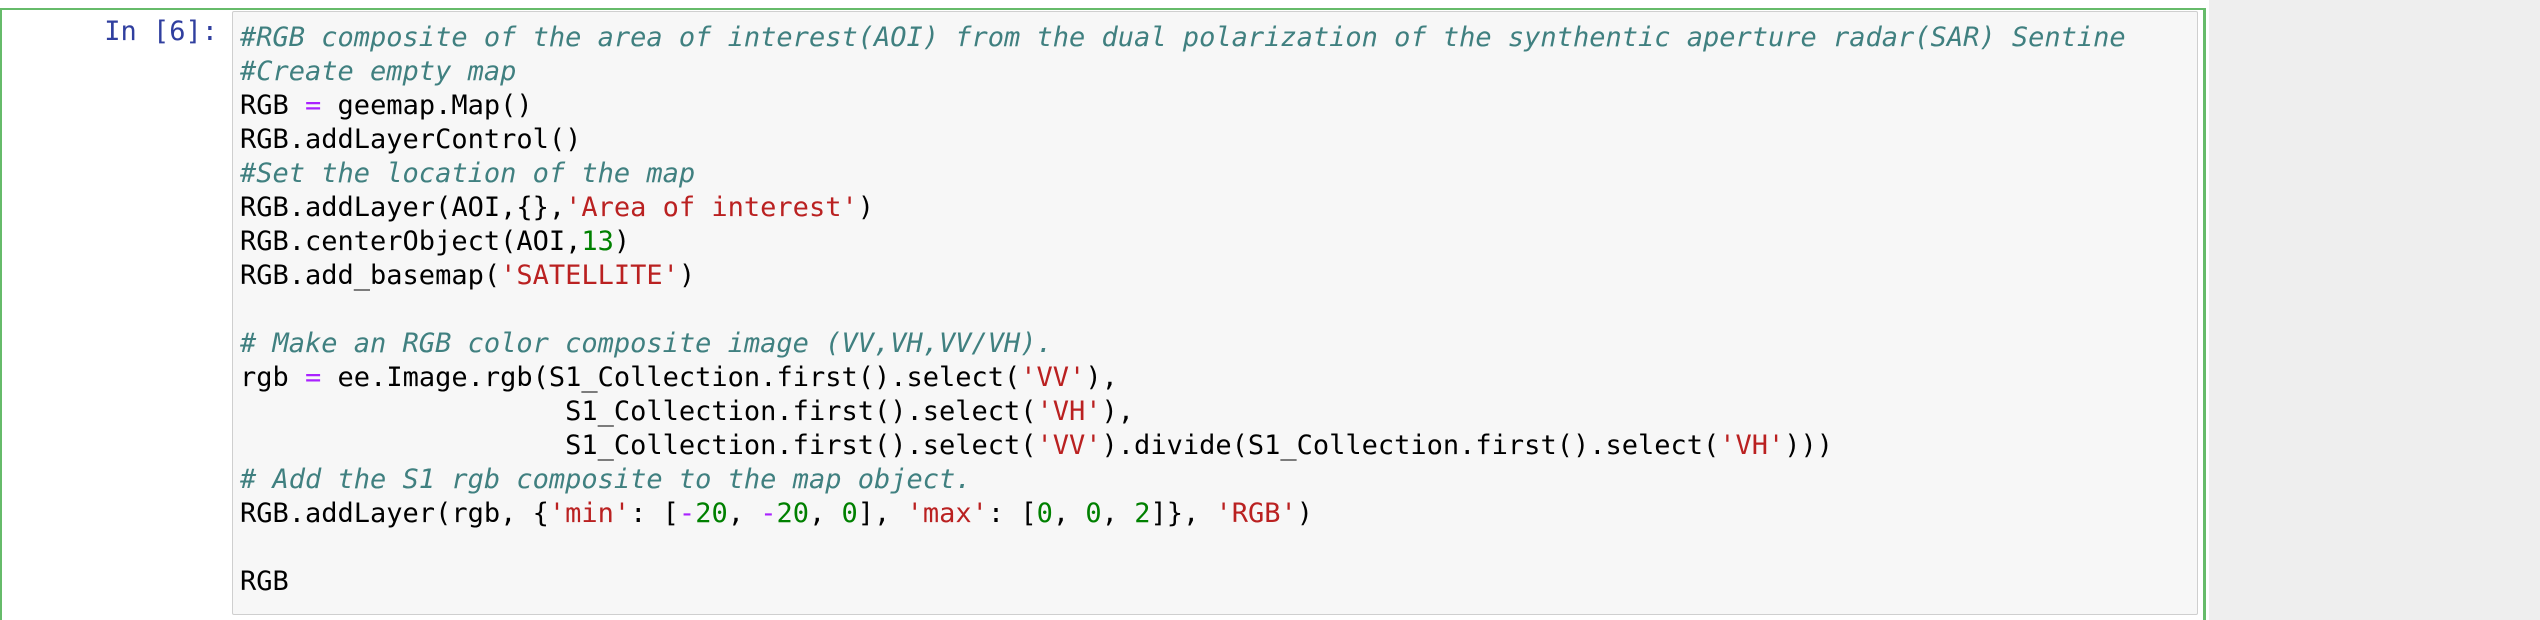 This screenshot has width=2540, height=620. Describe the element at coordinates (711, 207) in the screenshot. I see `code-token: 'Area of interest'` at that location.